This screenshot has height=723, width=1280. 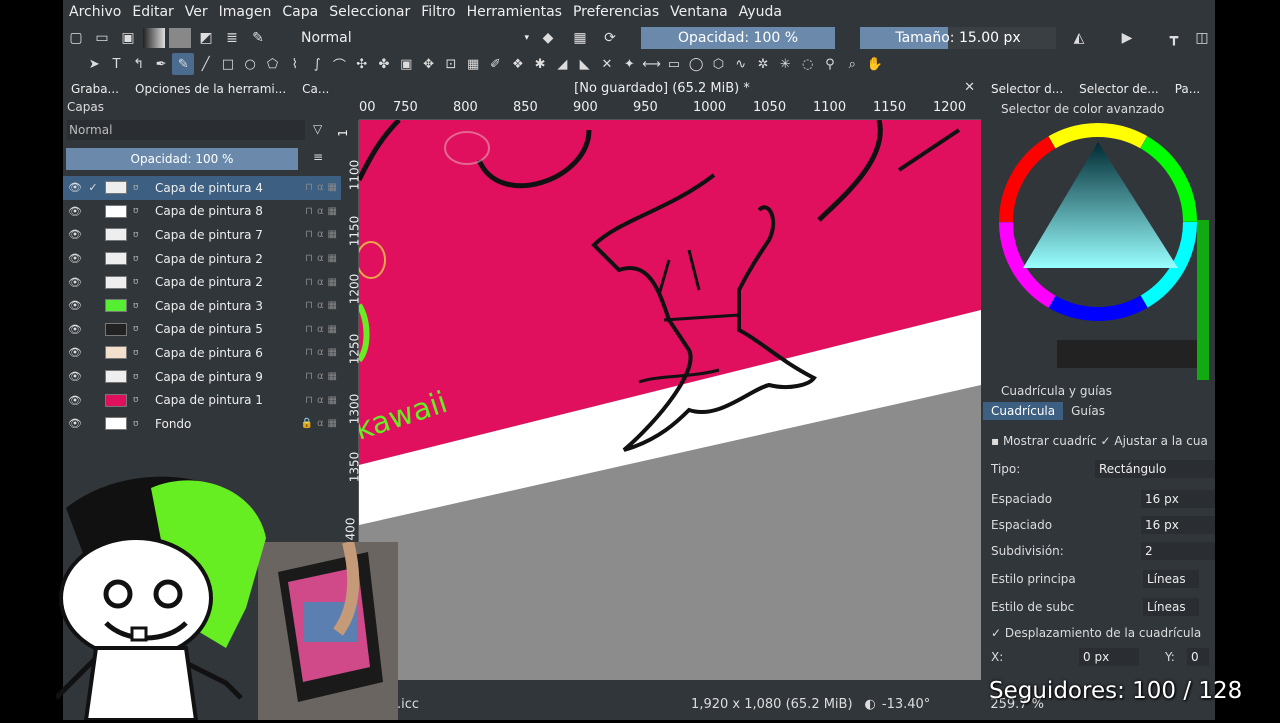 What do you see at coordinates (785, 64) in the screenshot?
I see `similar-select-tool-icon: ✳` at bounding box center [785, 64].